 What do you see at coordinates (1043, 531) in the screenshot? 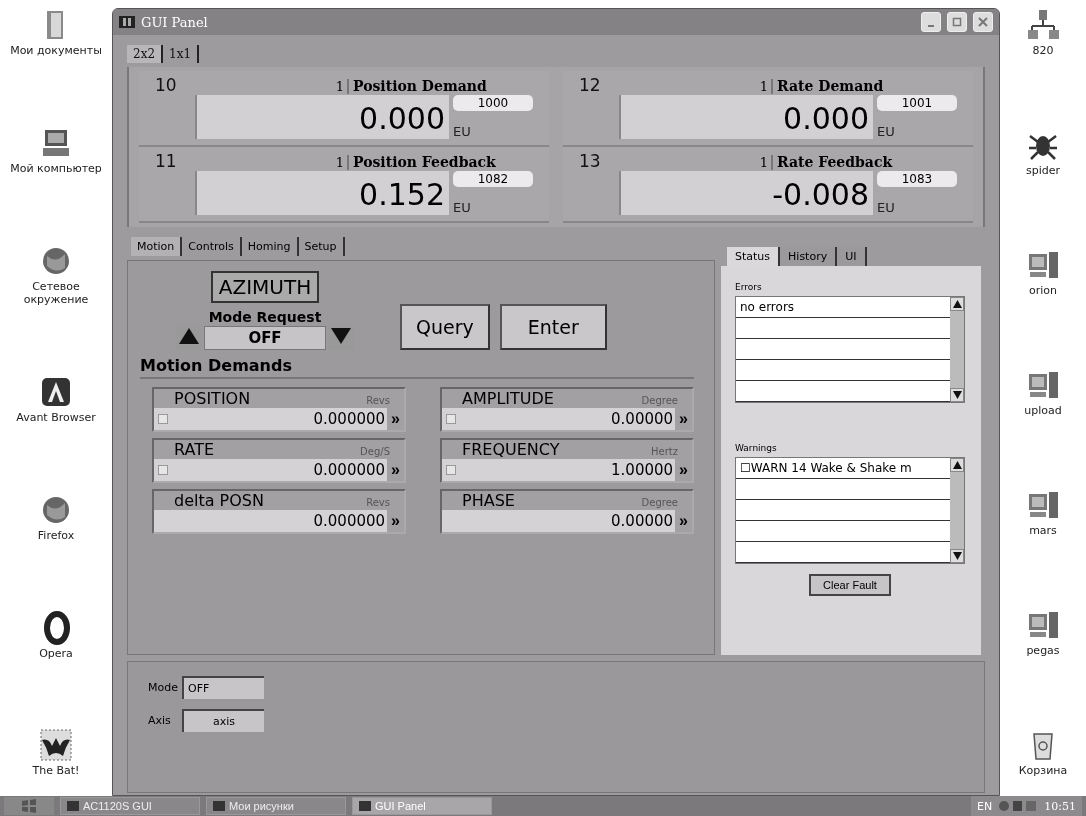
I see `icon-label: mars` at bounding box center [1043, 531].